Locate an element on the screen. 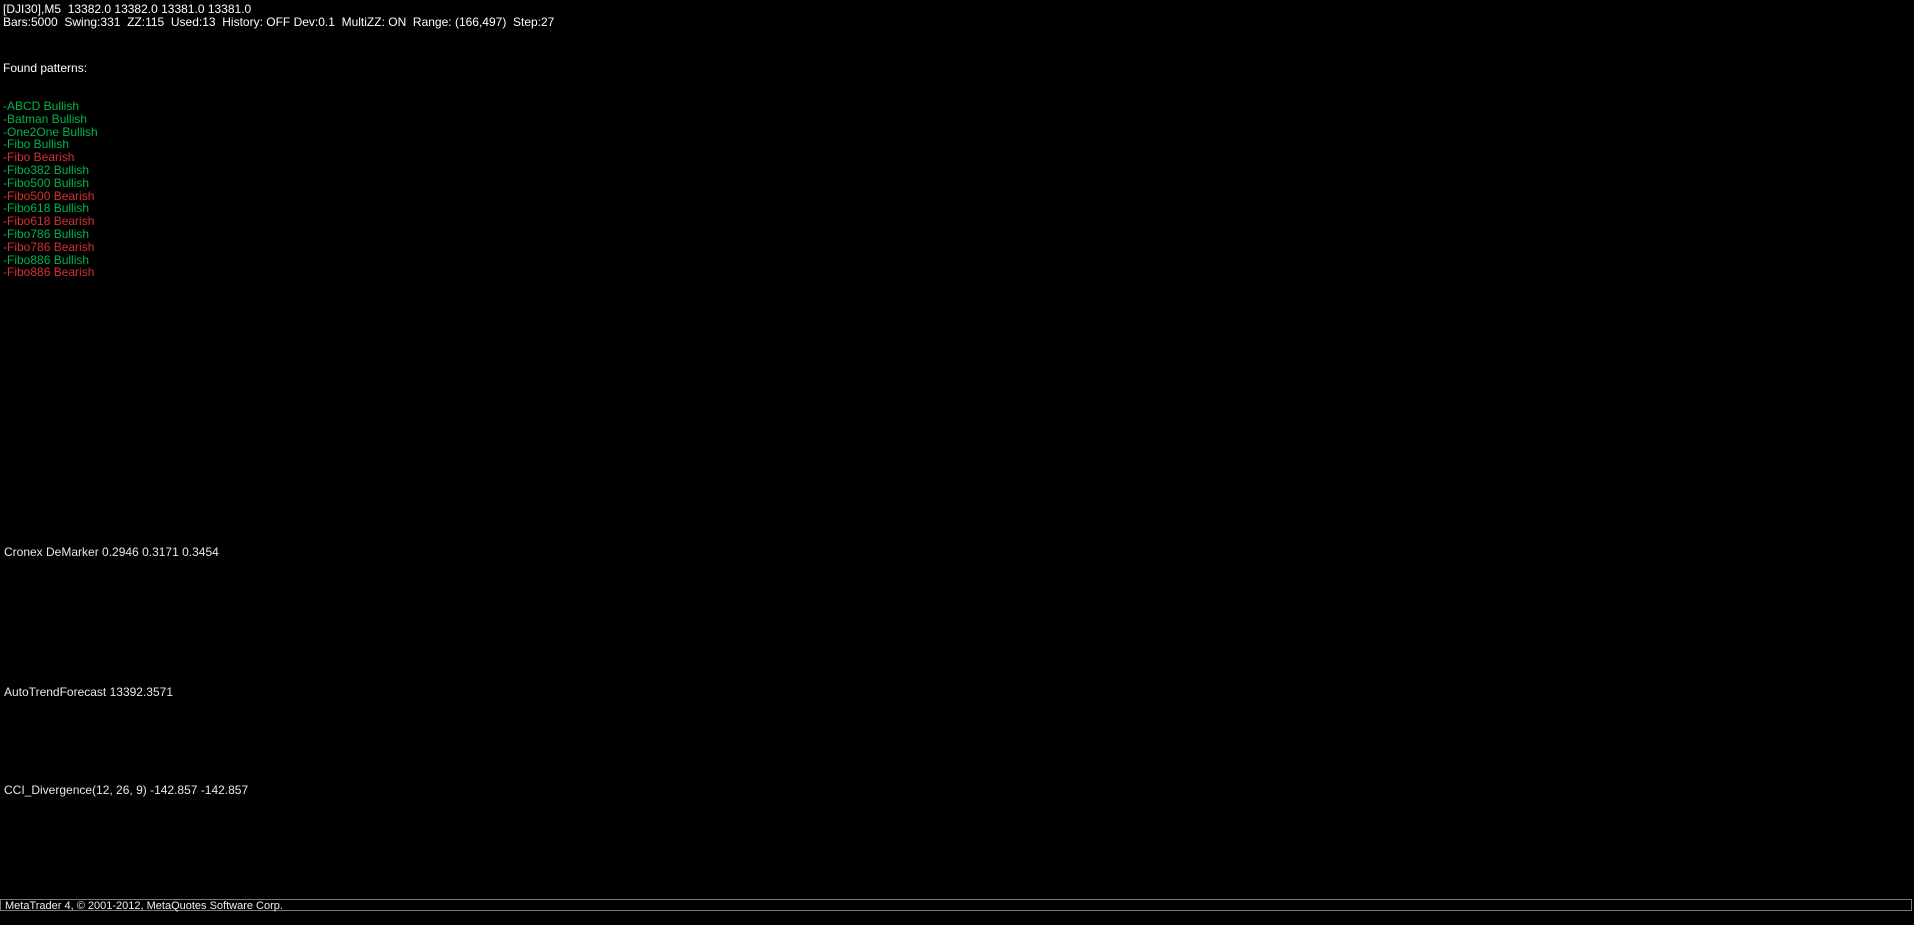  pattern-item: -Fibo886 Bearish is located at coordinates (49, 272).